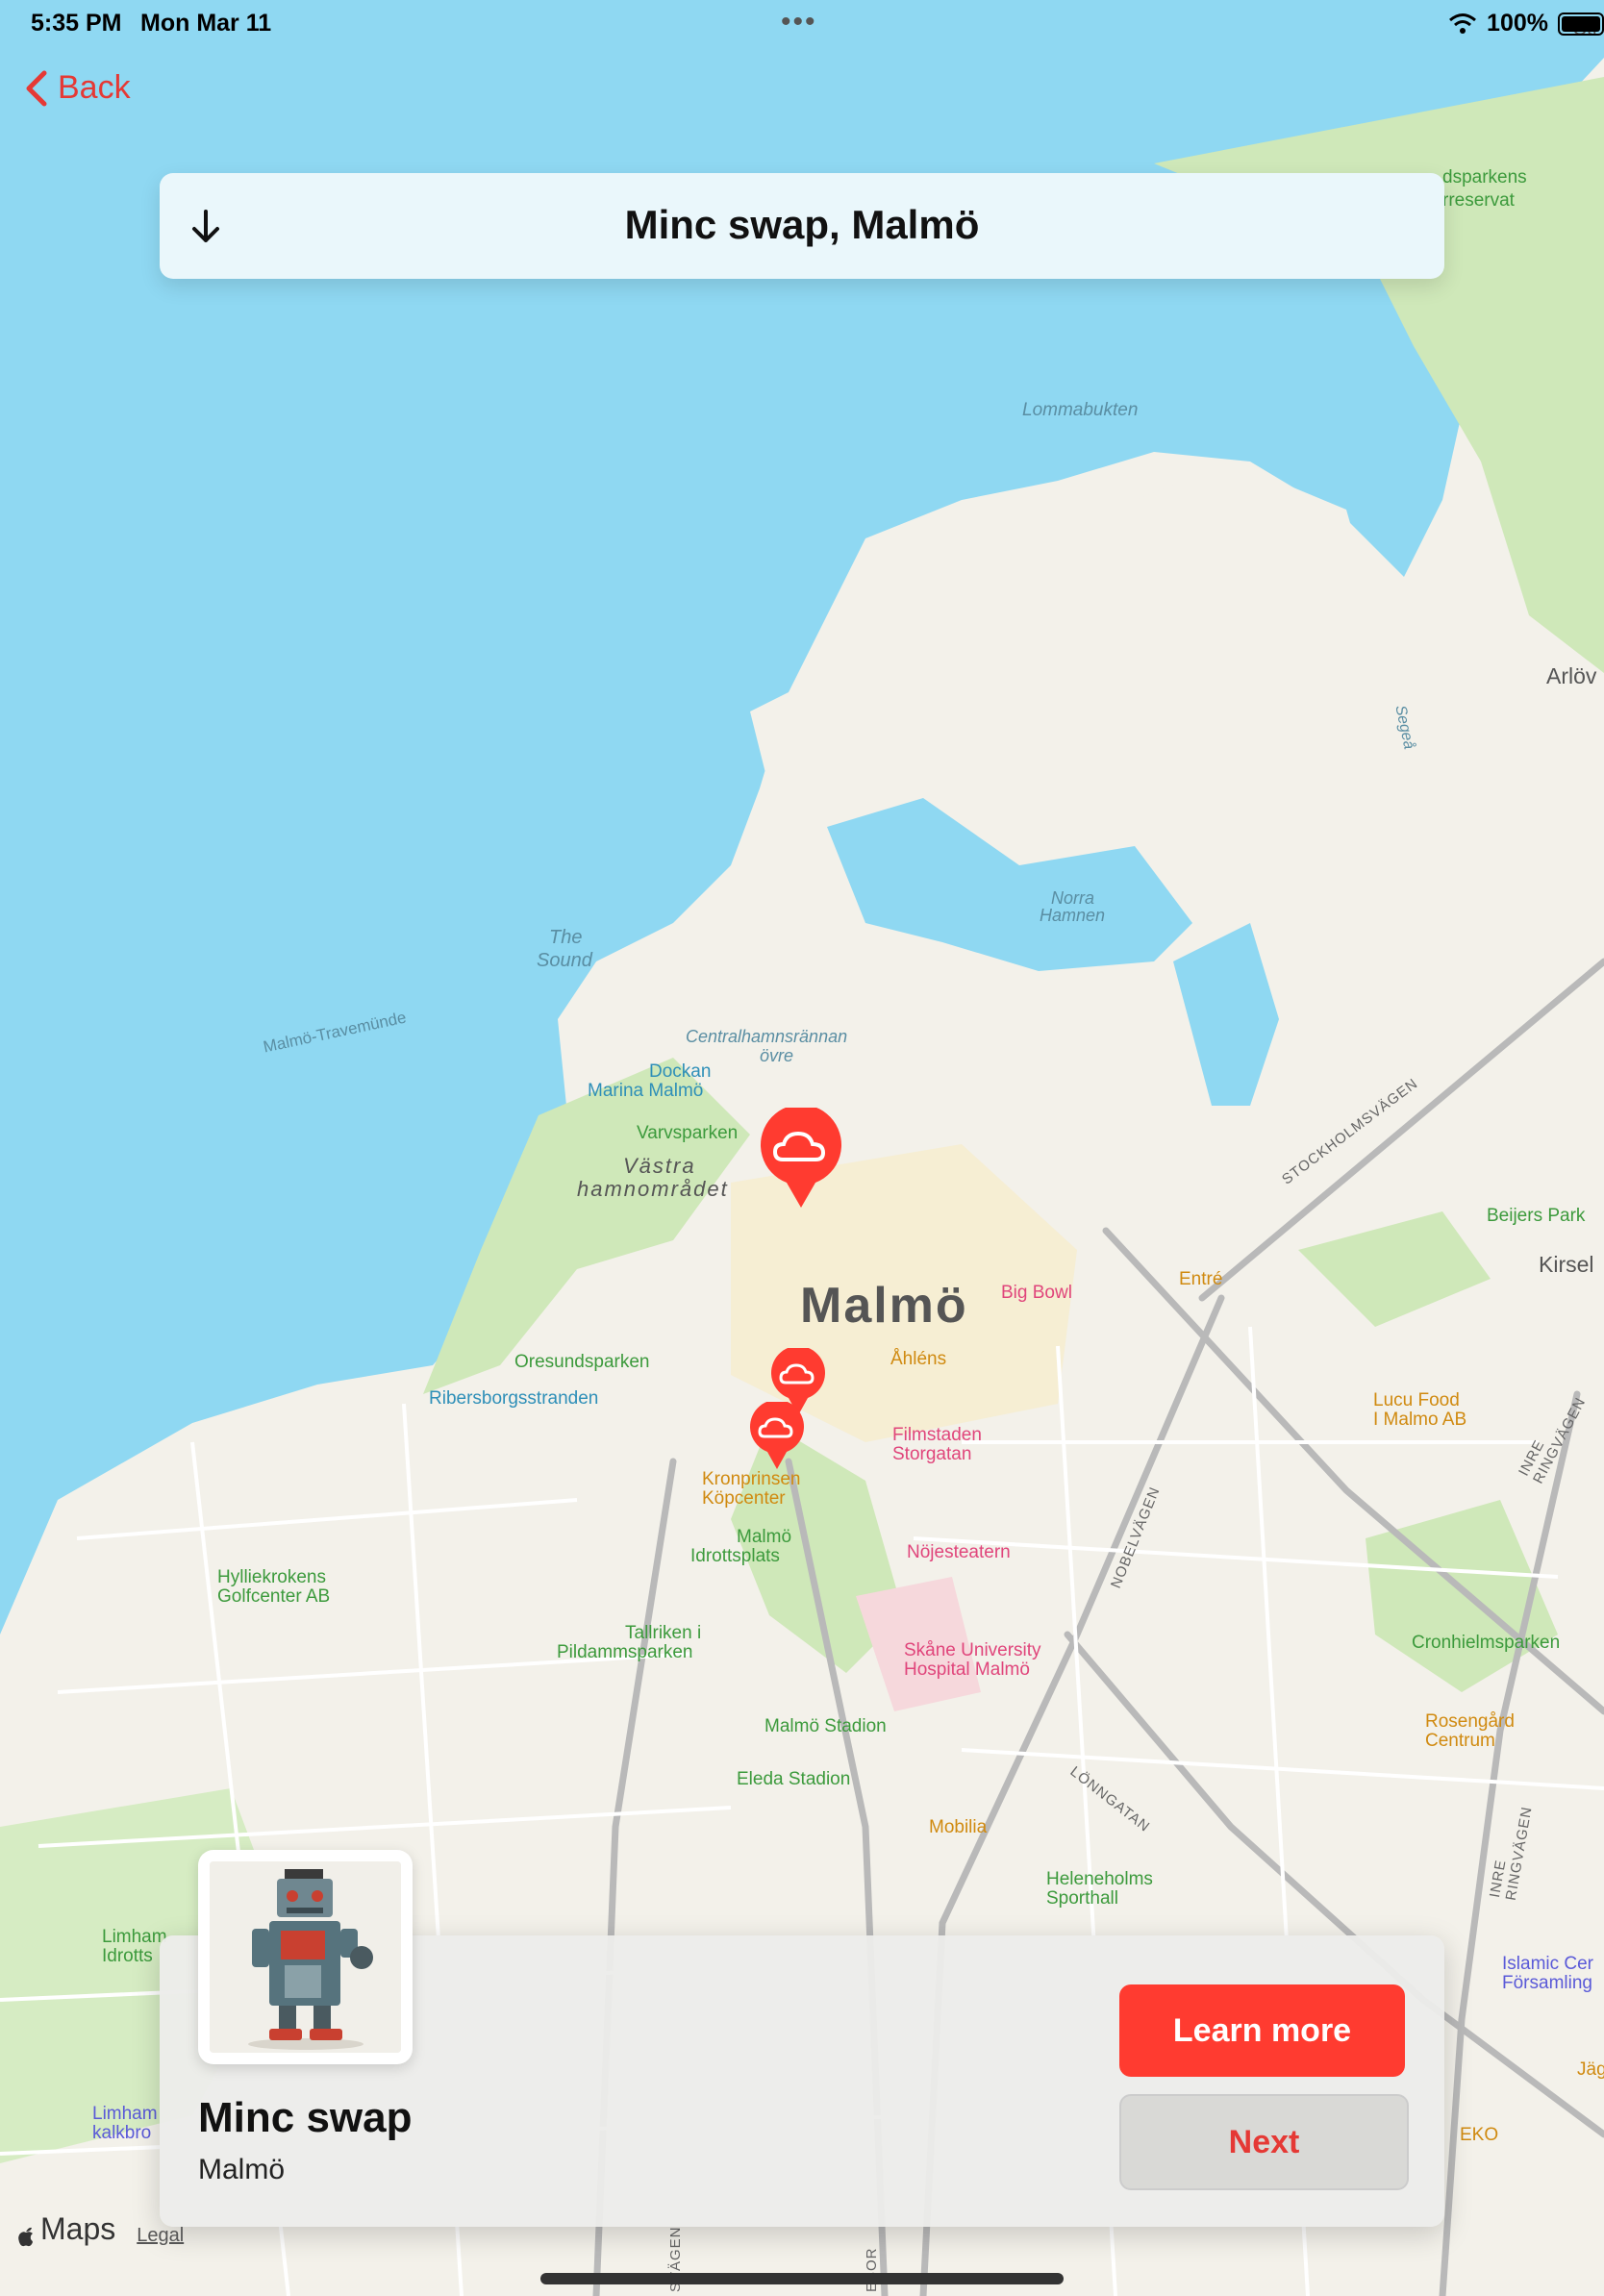 The width and height of the screenshot is (1604, 2296). What do you see at coordinates (744, 1498) in the screenshot?
I see `poi-label: Köpcenter` at bounding box center [744, 1498].